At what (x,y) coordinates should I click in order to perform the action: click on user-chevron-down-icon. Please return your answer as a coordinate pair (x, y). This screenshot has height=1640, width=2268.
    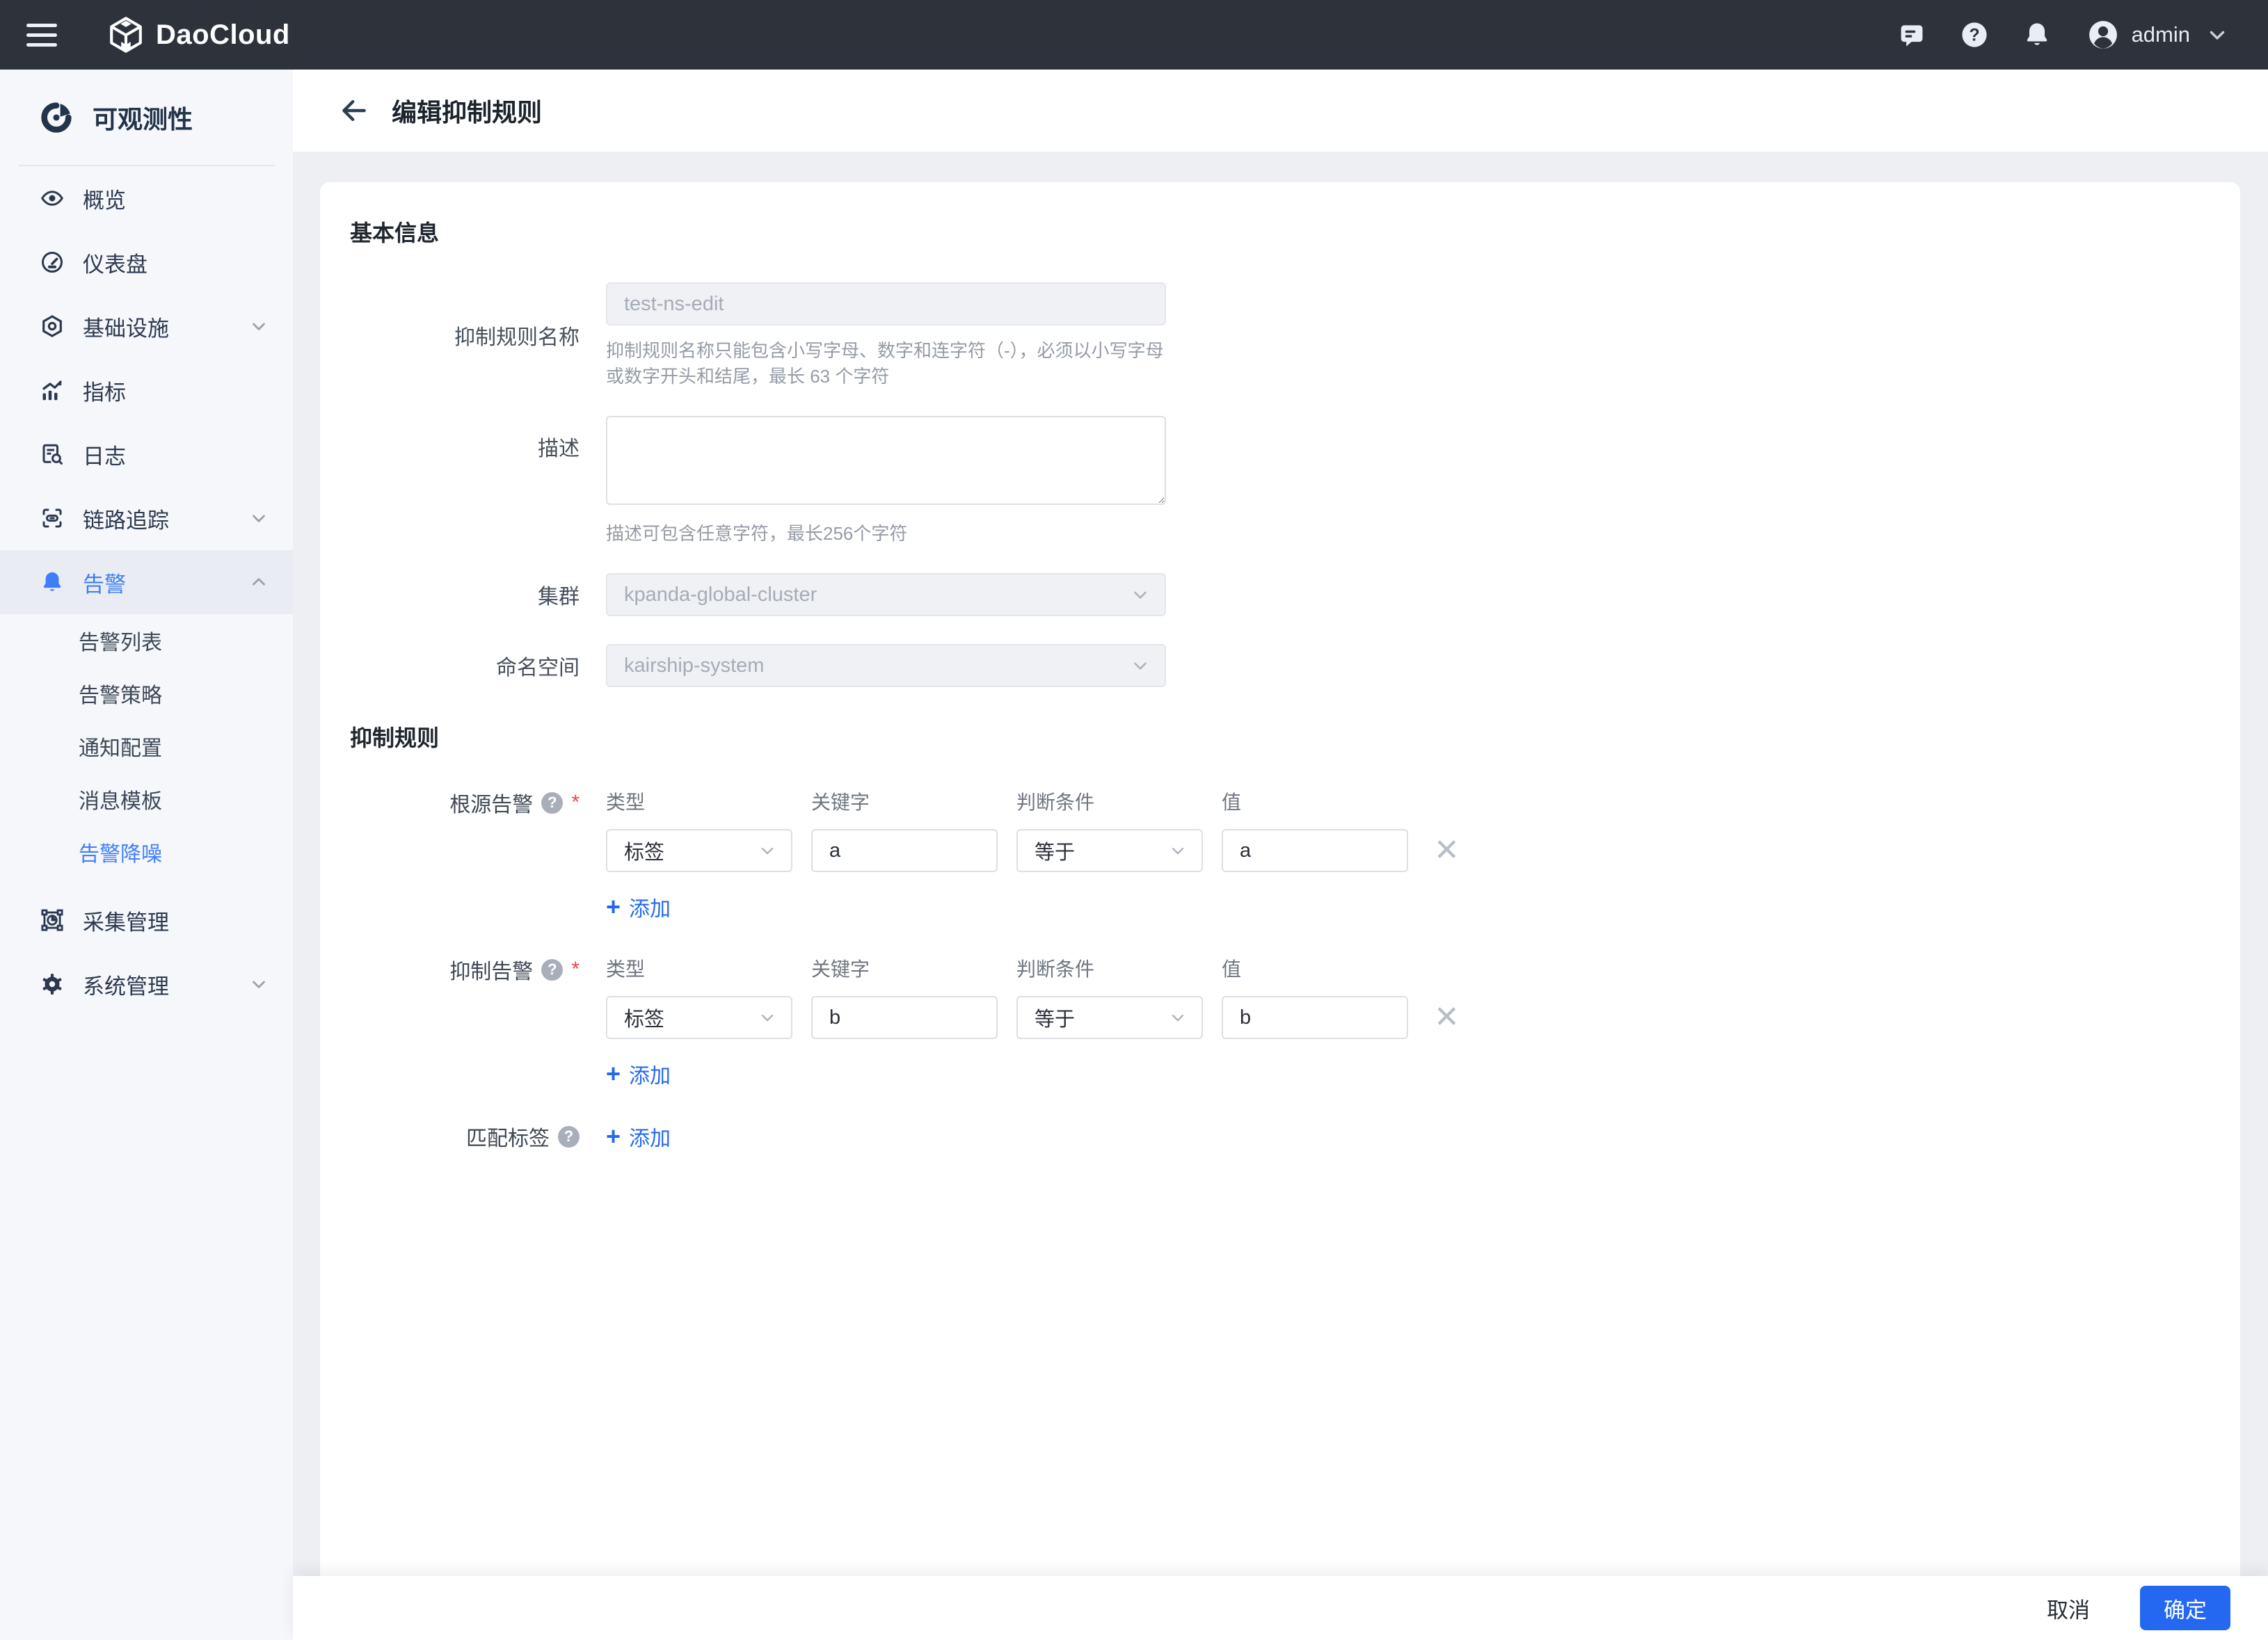
    Looking at the image, I should click on (2217, 35).